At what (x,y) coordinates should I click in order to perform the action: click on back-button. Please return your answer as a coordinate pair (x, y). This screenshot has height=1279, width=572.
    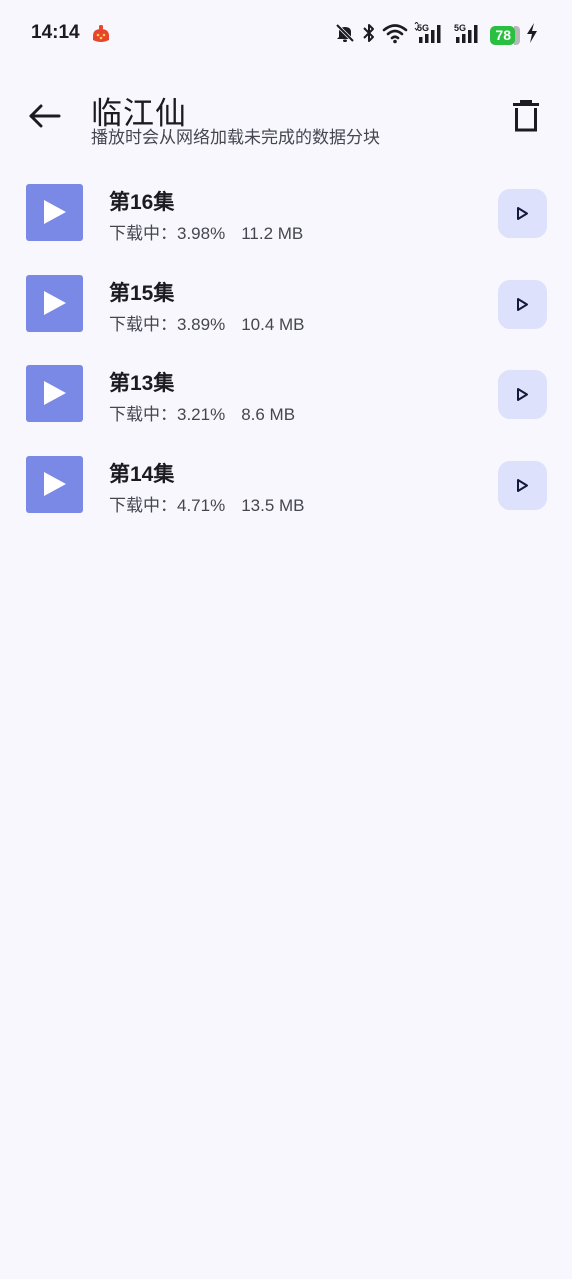
    Looking at the image, I should click on (46, 116).